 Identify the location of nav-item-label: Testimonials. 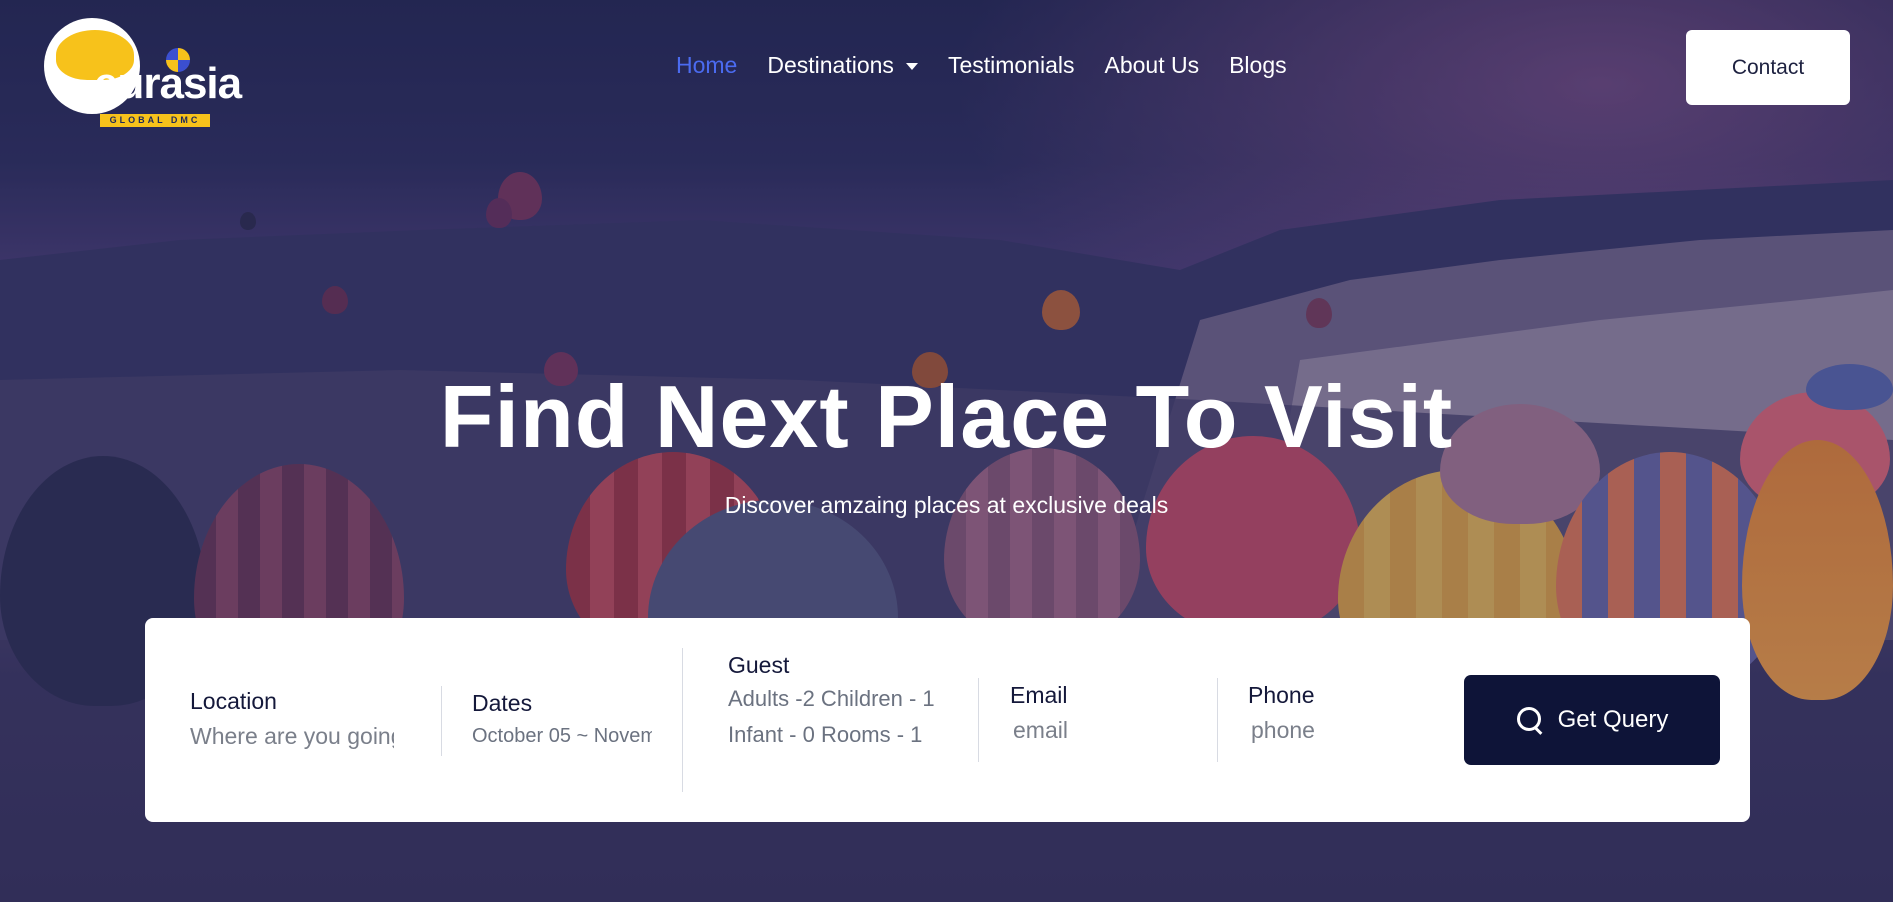
(1011, 65).